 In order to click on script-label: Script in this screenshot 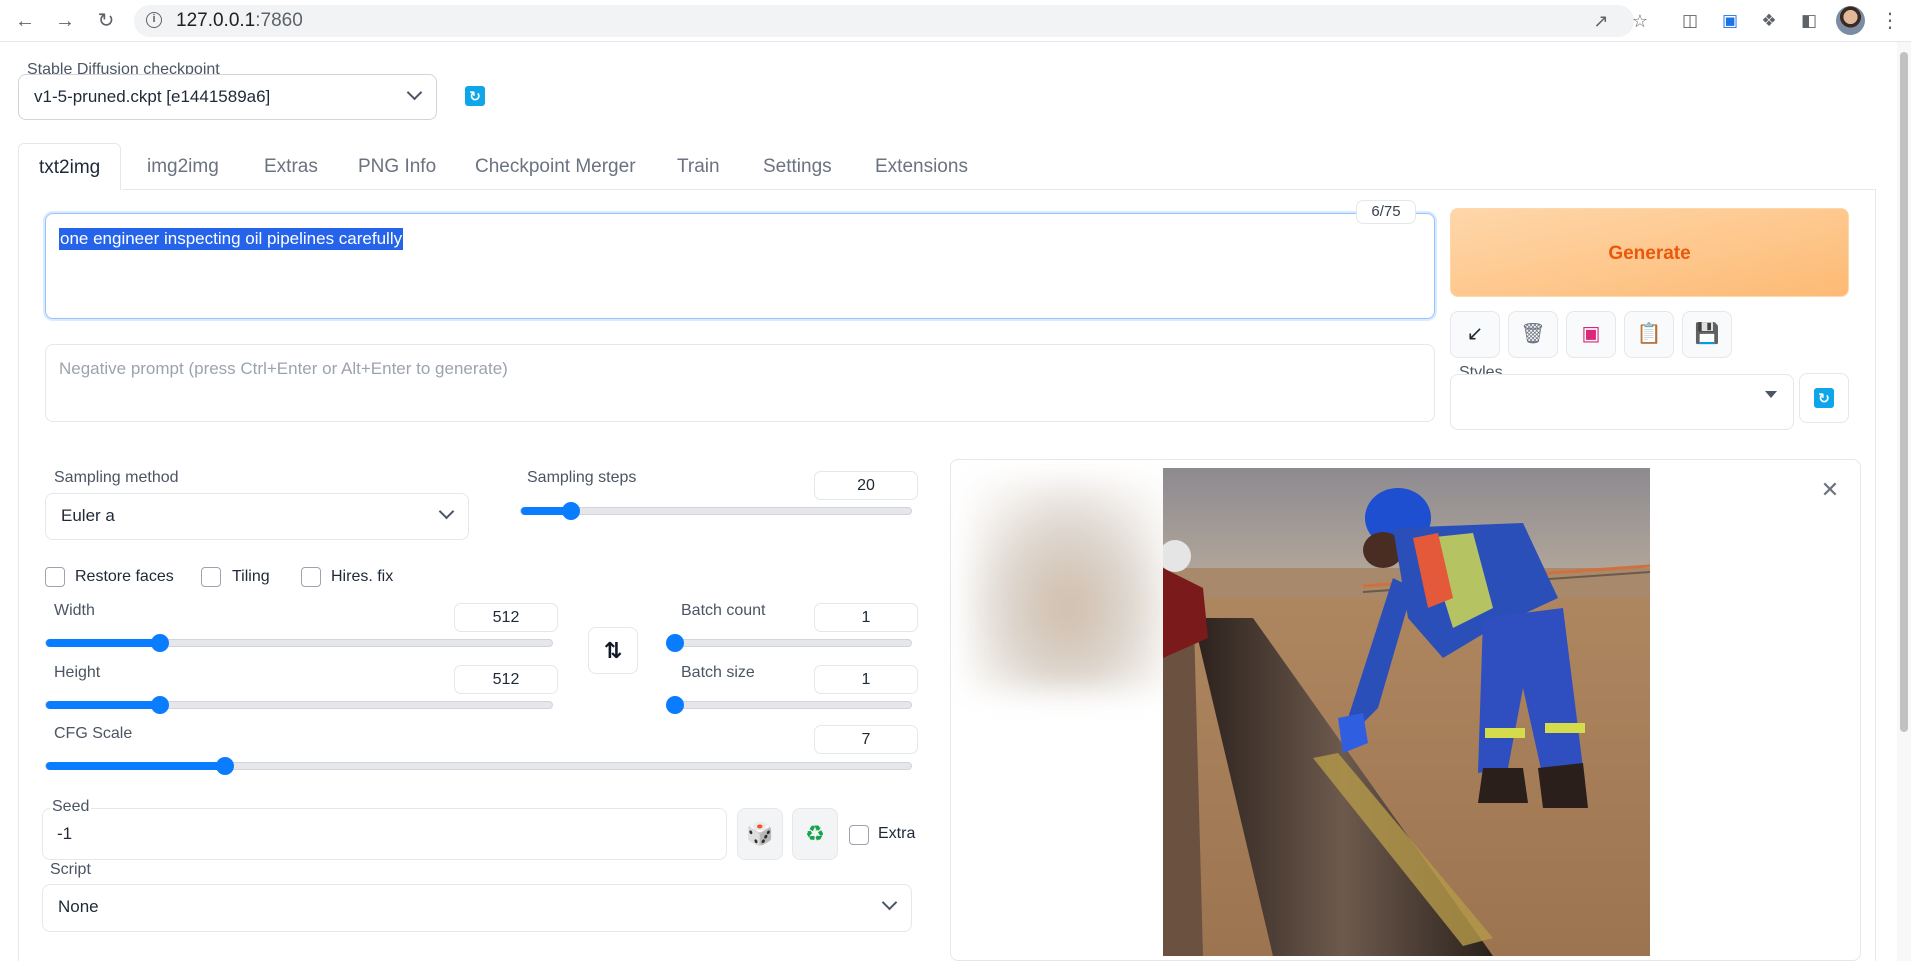, I will do `click(70, 869)`.